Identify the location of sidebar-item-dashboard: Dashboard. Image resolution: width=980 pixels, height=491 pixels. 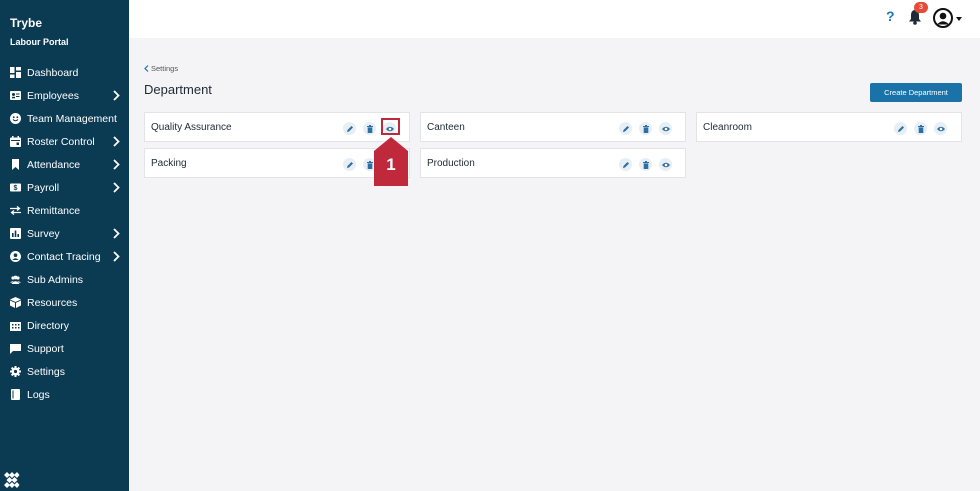
(64, 72).